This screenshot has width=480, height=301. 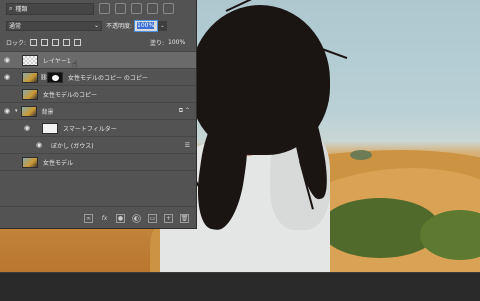 What do you see at coordinates (98, 60) in the screenshot?
I see `layer-row: ◉ レイヤー1` at bounding box center [98, 60].